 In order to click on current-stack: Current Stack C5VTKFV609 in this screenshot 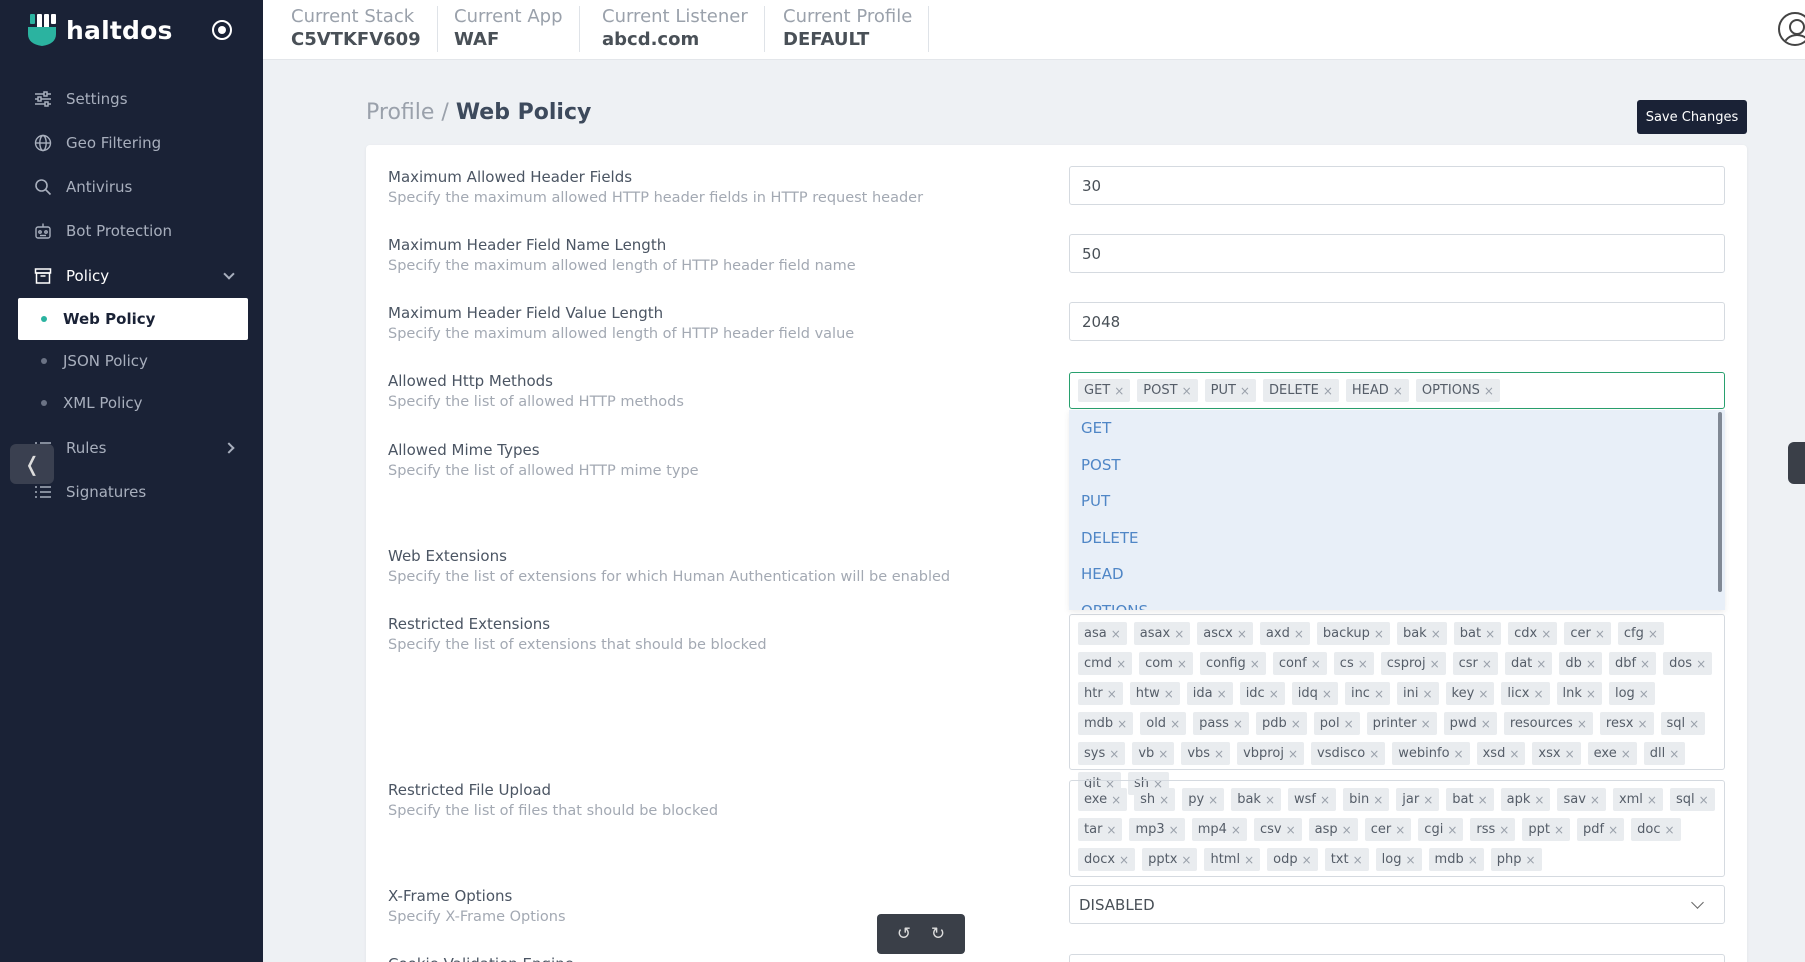, I will do `click(364, 29)`.